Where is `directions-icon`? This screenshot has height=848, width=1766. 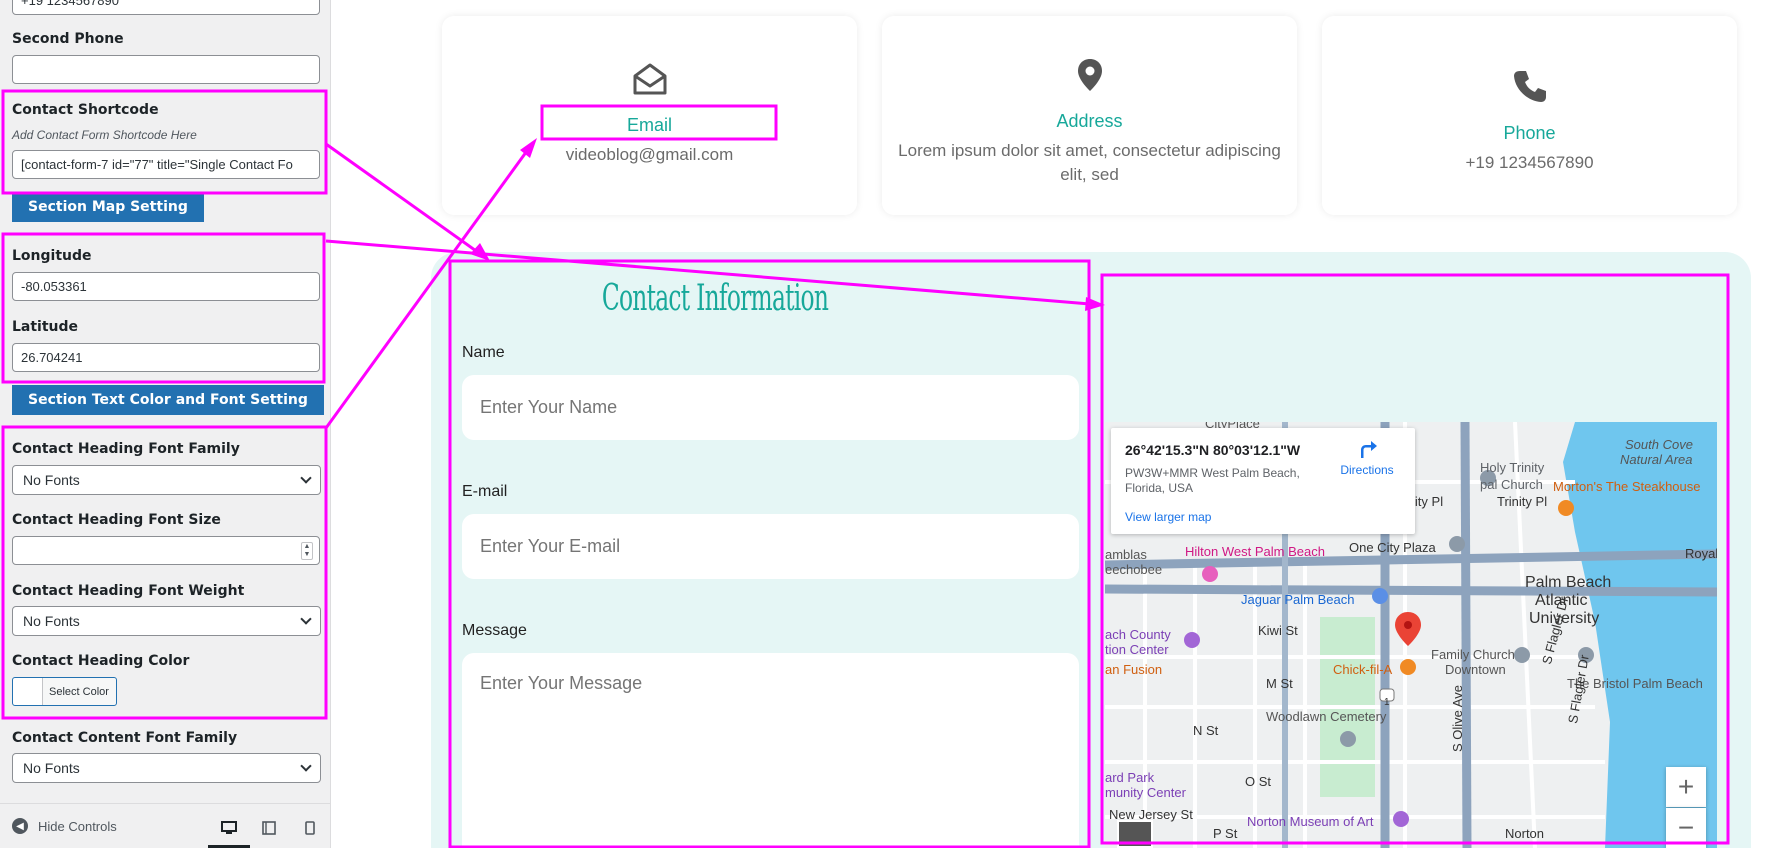 directions-icon is located at coordinates (1369, 449).